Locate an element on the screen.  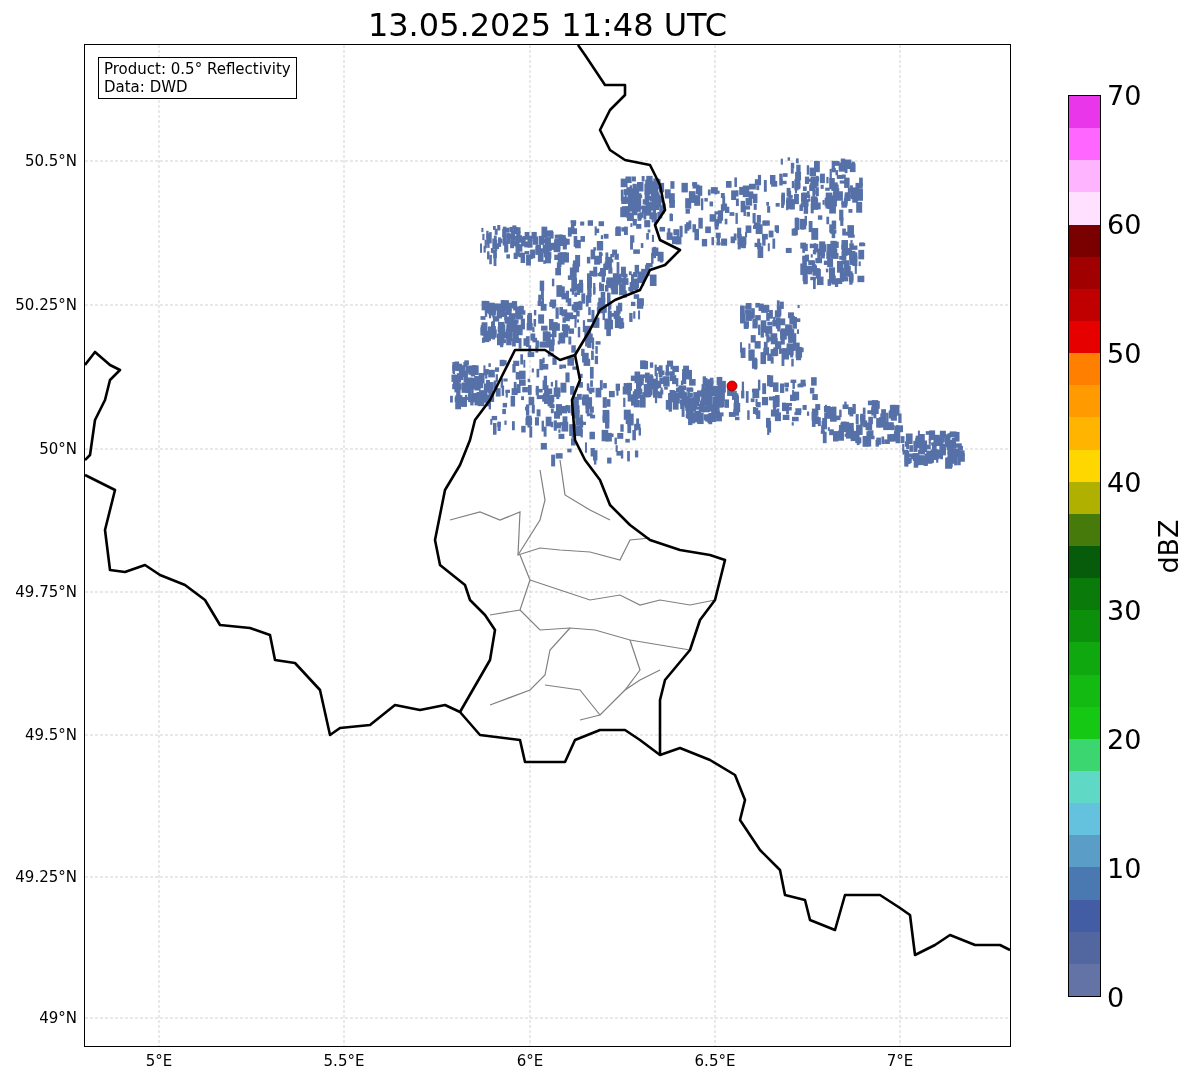
longitude-label: 5.5°E is located at coordinates (344, 1061).